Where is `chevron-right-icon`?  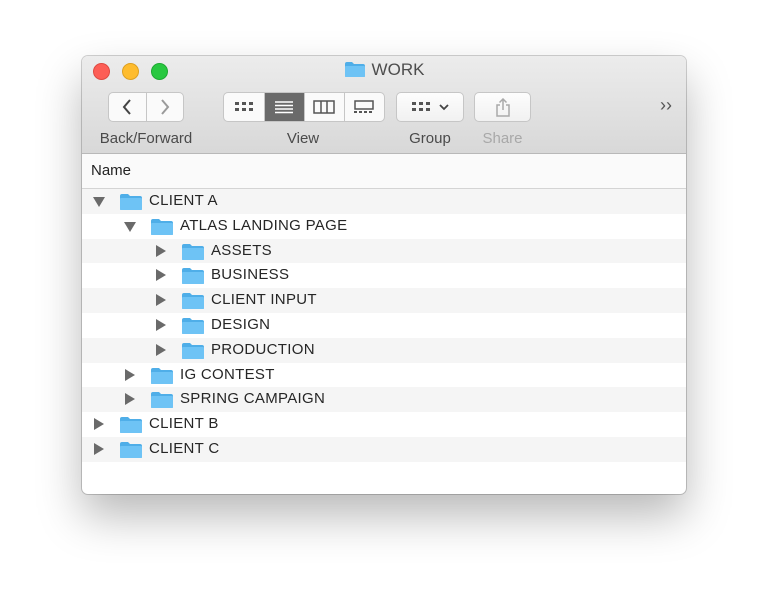
chevron-right-icon is located at coordinates (165, 107).